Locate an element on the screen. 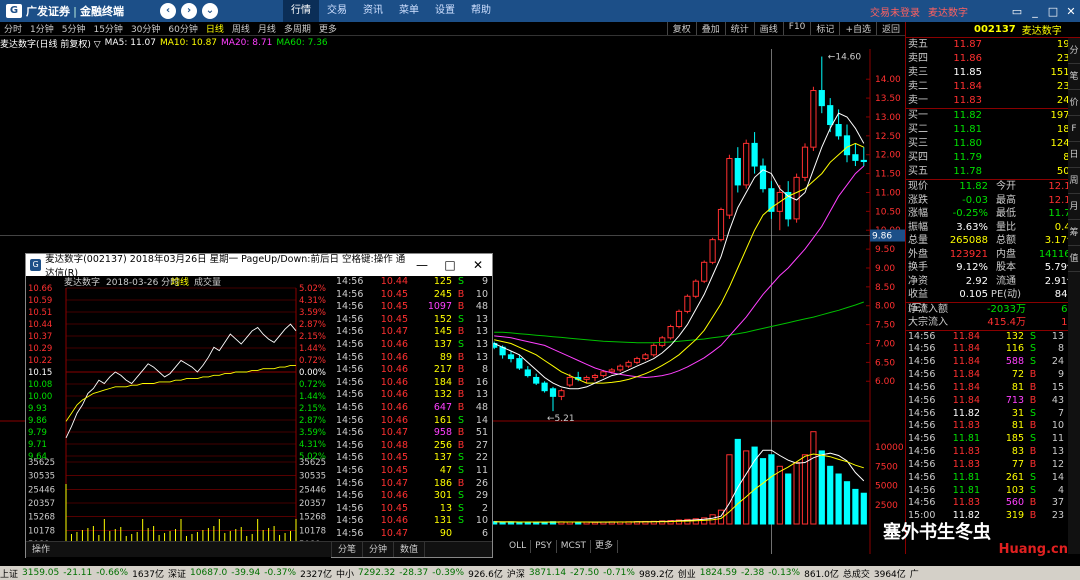 The height and width of the screenshot is (580, 1080). mini-y-label: 10.44 is located at coordinates (40, 325).